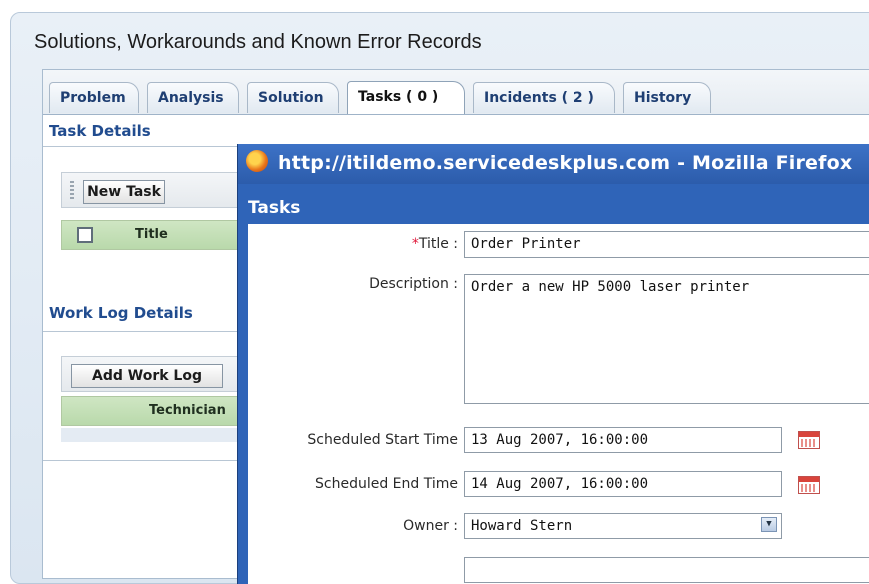 The height and width of the screenshot is (584, 869). Describe the element at coordinates (121, 313) in the screenshot. I see `work-log-details-title: Work Log Details` at that location.